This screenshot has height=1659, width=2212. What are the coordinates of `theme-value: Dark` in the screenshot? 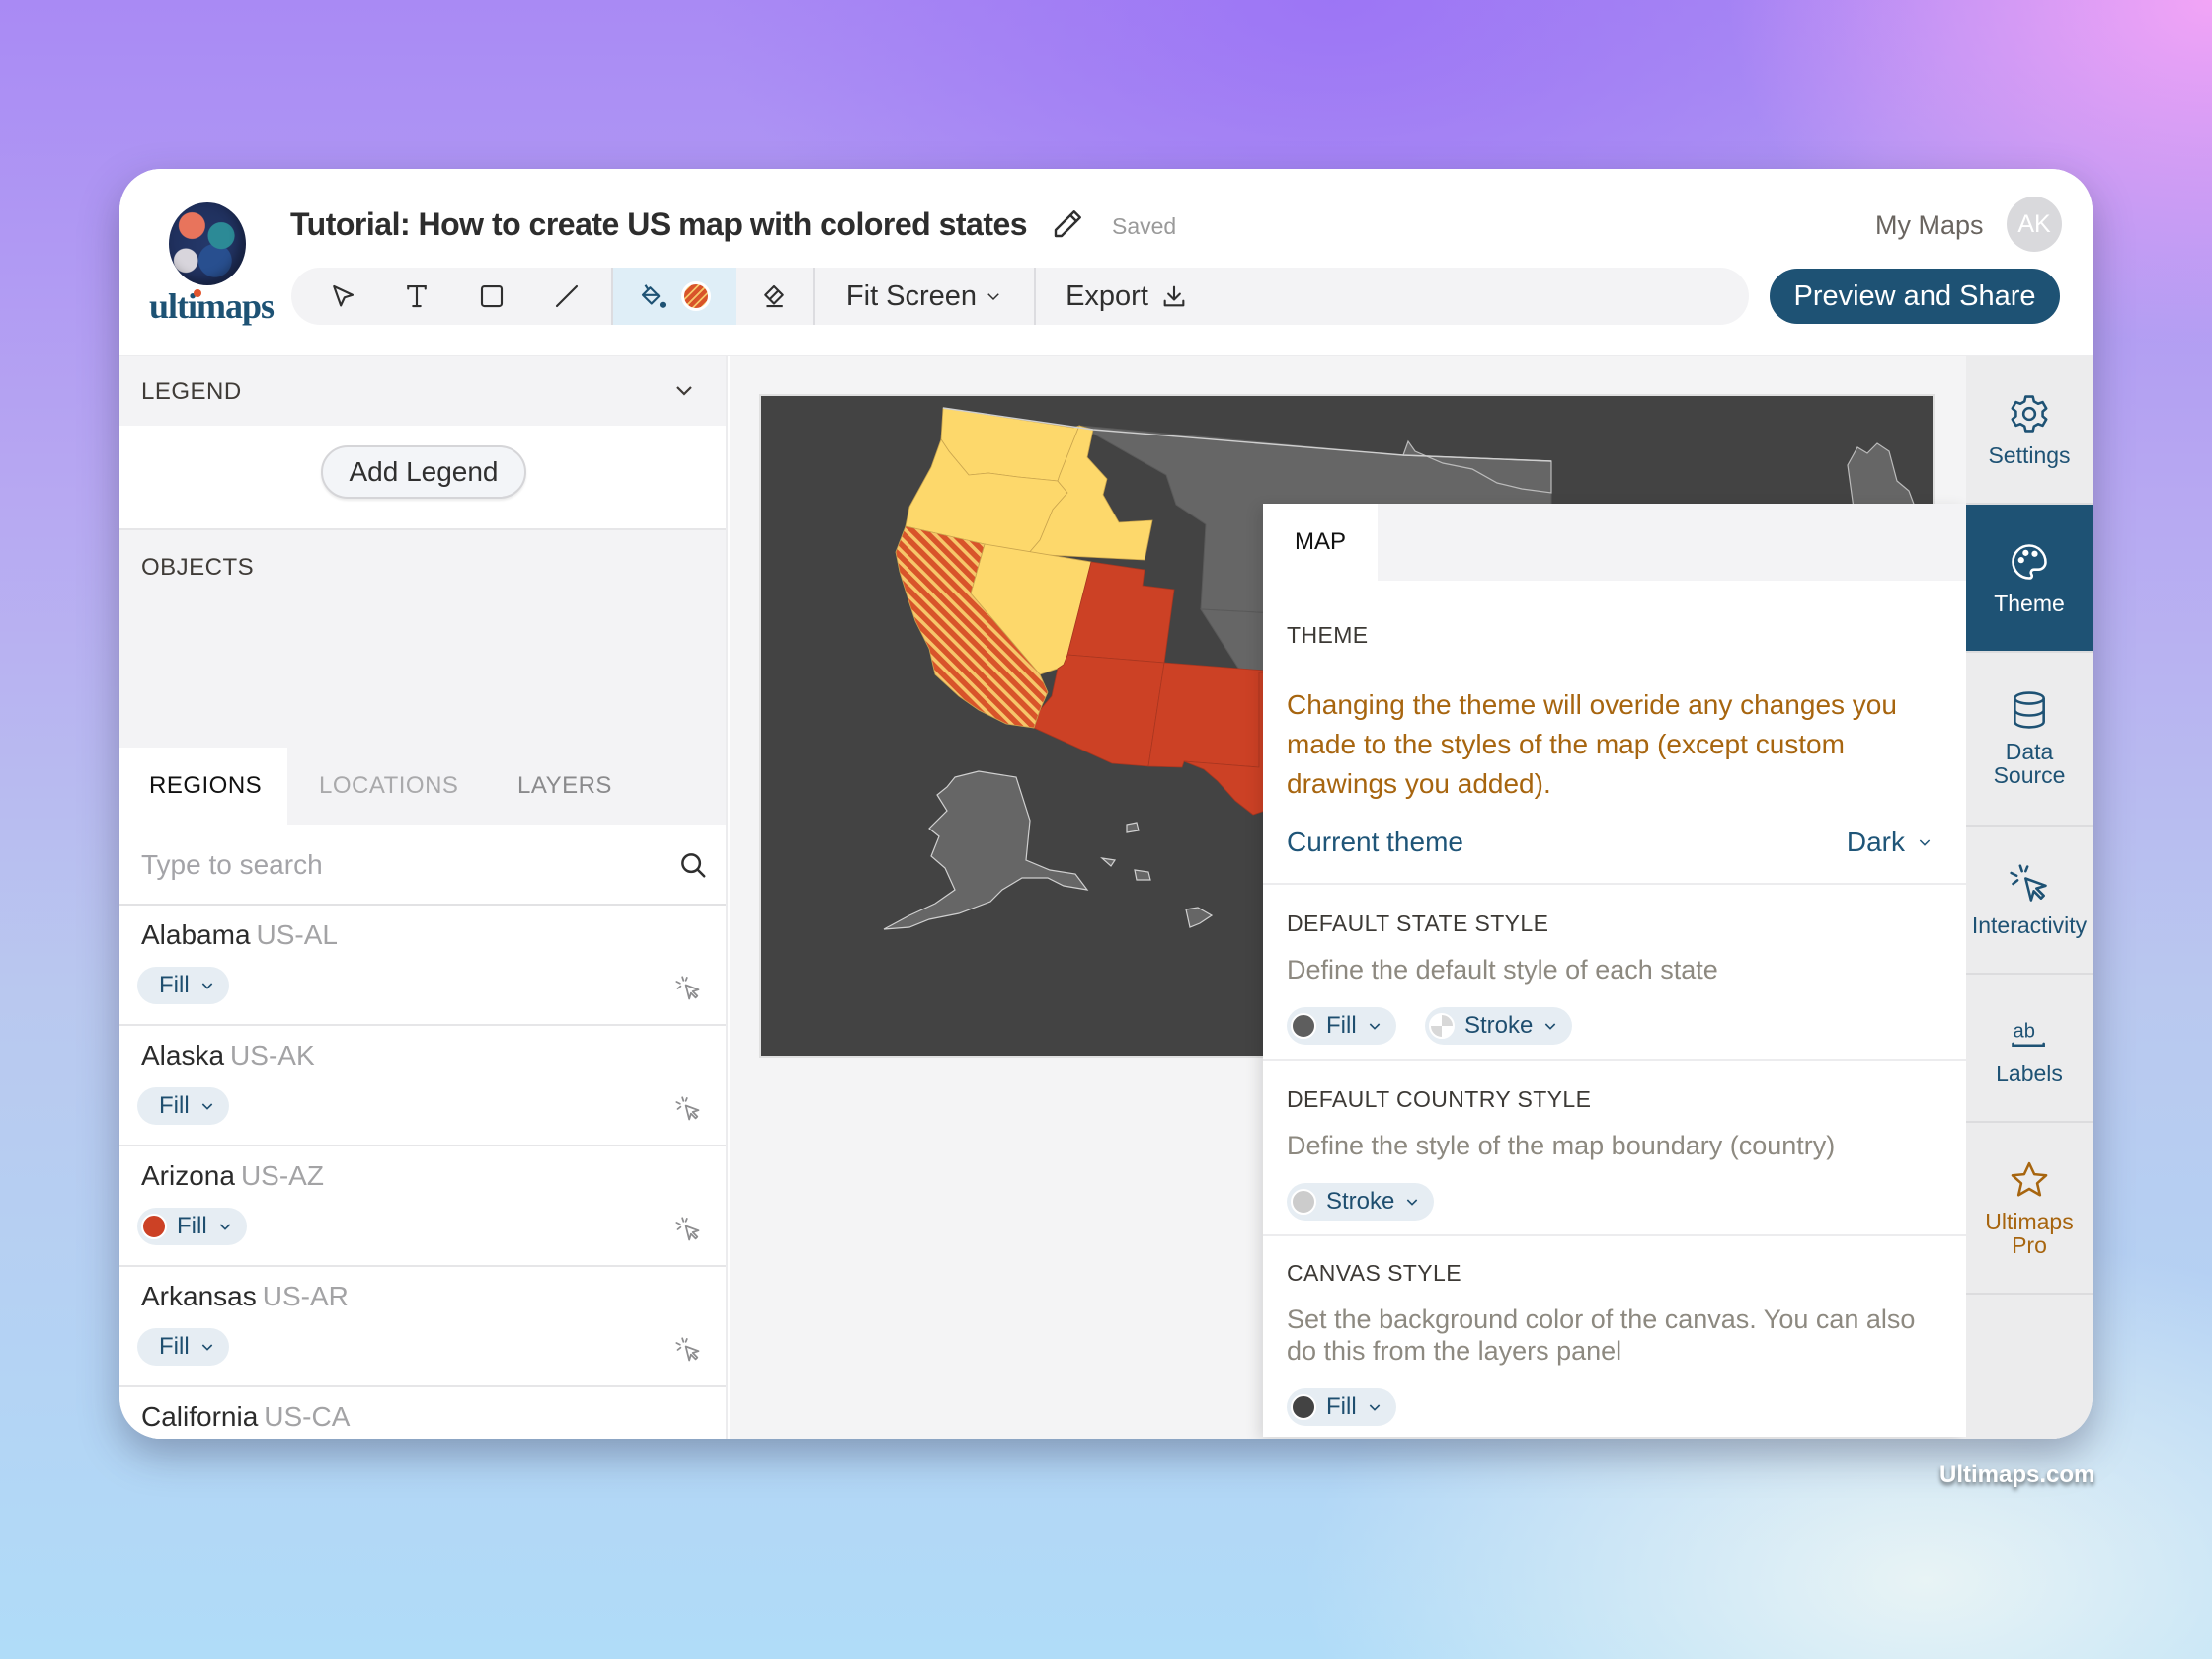 It's located at (1875, 842).